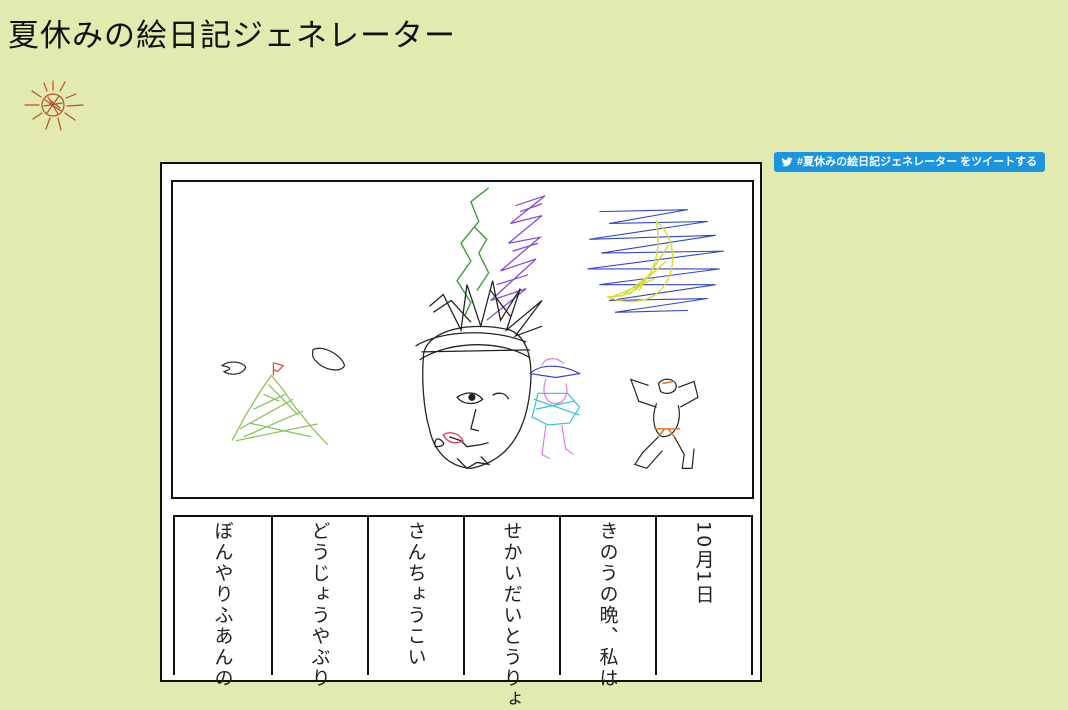 The image size is (1068, 710). Describe the element at coordinates (917, 162) in the screenshot. I see `tweet-button-label: #夏休みの絵日記ジェネレーター をツイートする` at that location.